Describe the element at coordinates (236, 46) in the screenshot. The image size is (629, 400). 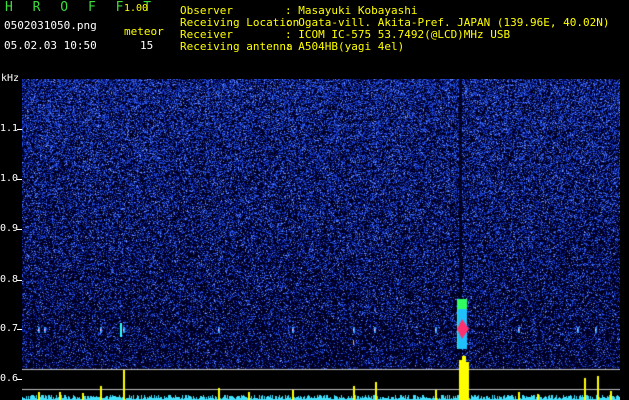
I see `antenna-label: Receiving antenna` at that location.